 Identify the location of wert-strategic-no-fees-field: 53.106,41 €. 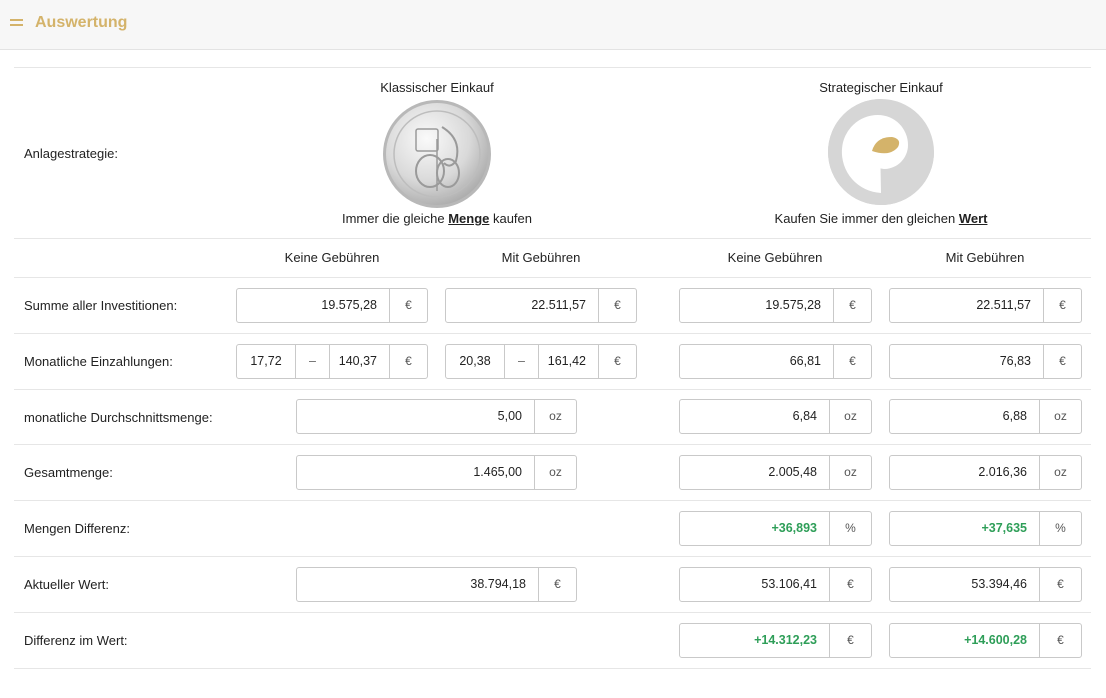
(775, 584).